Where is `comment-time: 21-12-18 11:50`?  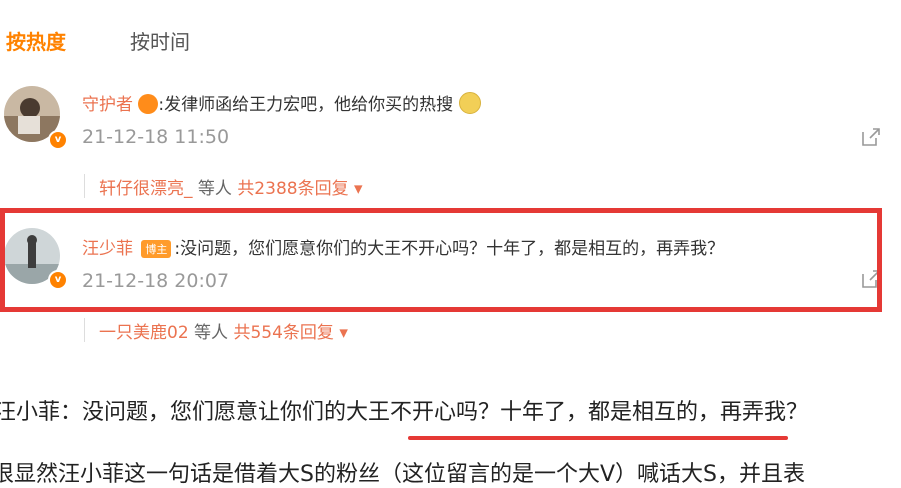
comment-time: 21-12-18 11:50 is located at coordinates (156, 137).